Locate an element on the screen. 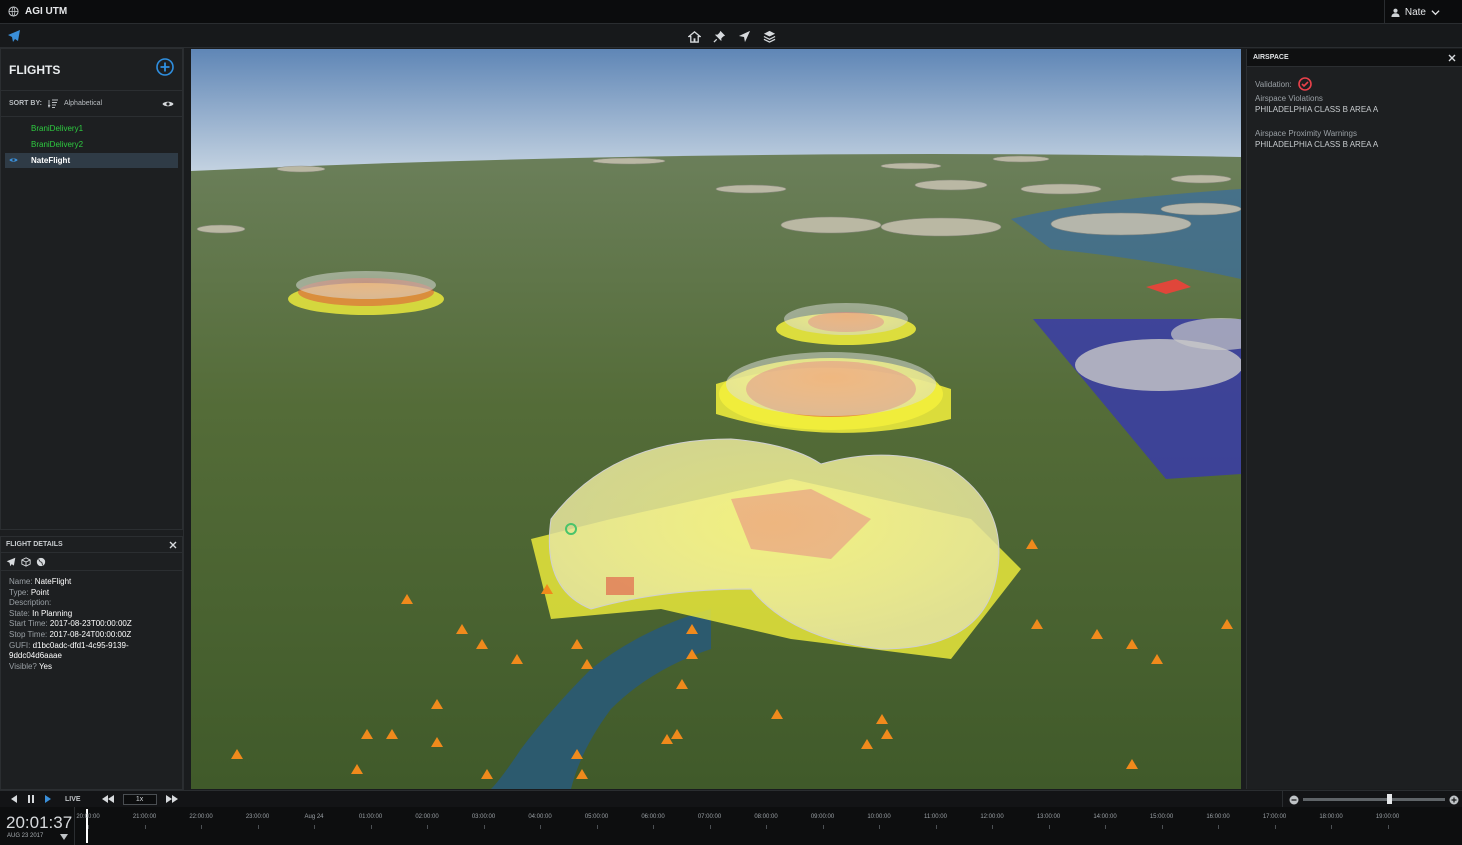 The image size is (1462, 845). home-icon is located at coordinates (694, 36).